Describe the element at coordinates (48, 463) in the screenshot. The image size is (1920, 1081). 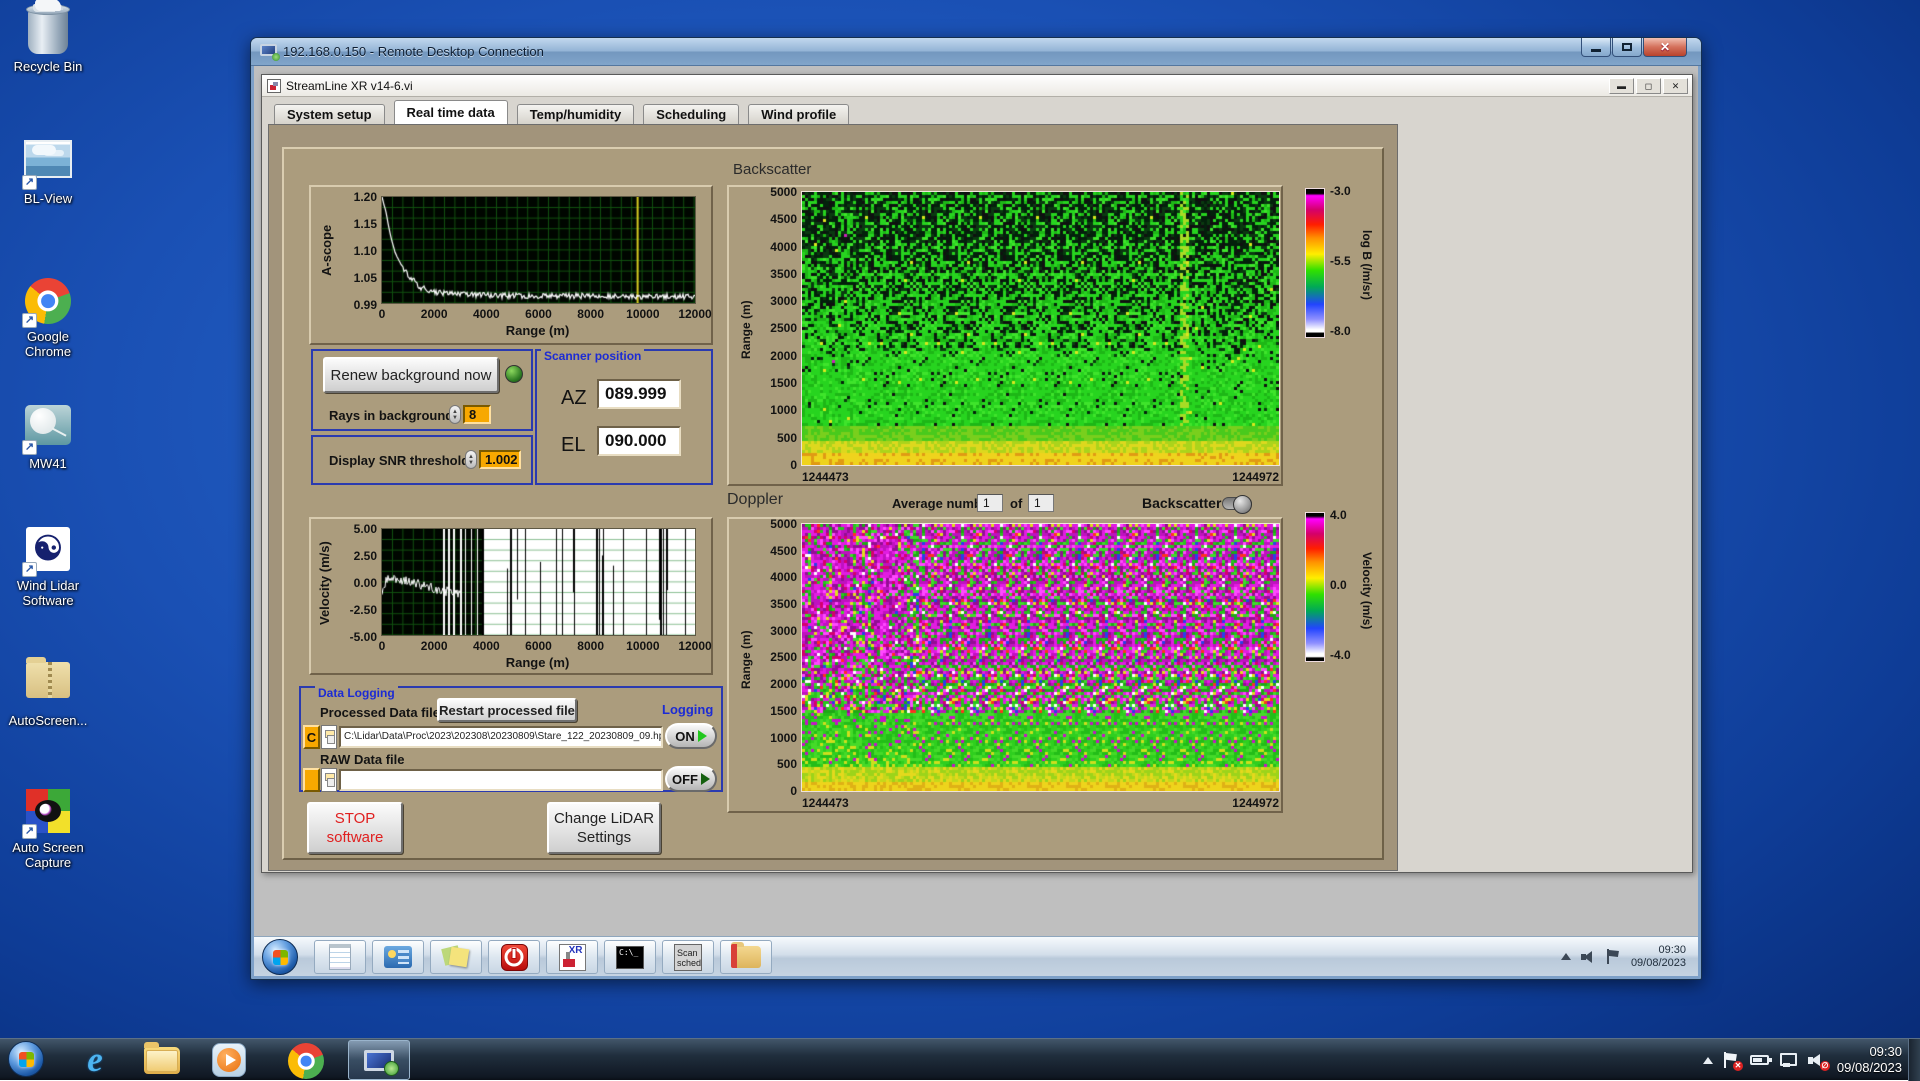
I see `desktop-icon-label: MW41` at that location.